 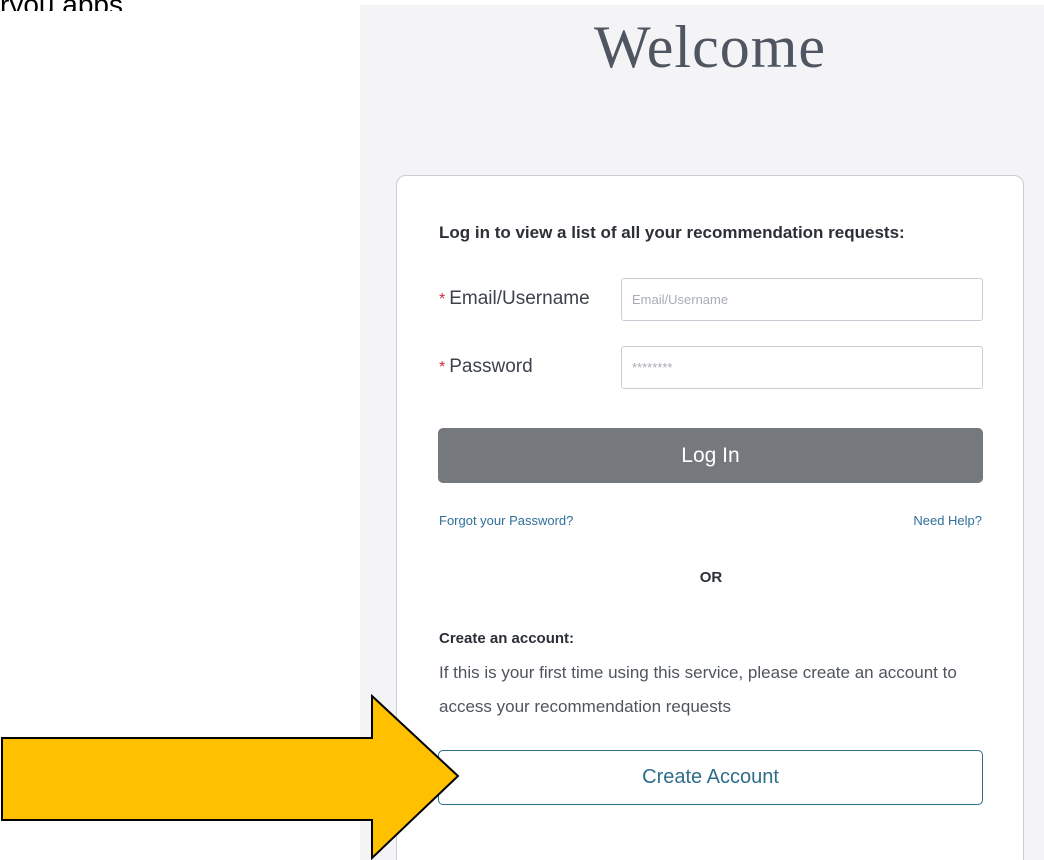 I want to click on forgot-password-link: Forgot your Password?, so click(x=506, y=520).